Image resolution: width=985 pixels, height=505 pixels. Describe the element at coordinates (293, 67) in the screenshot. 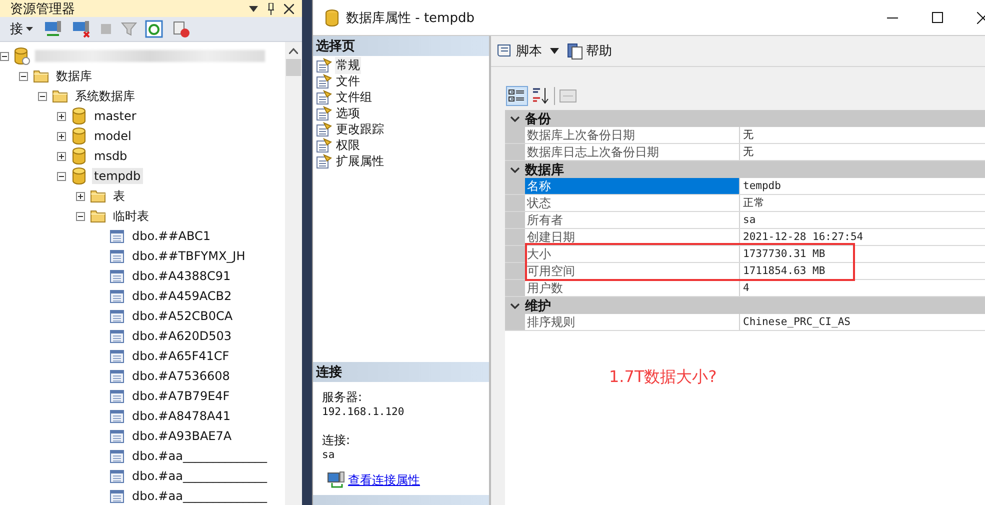

I see `scroll-thumb` at that location.